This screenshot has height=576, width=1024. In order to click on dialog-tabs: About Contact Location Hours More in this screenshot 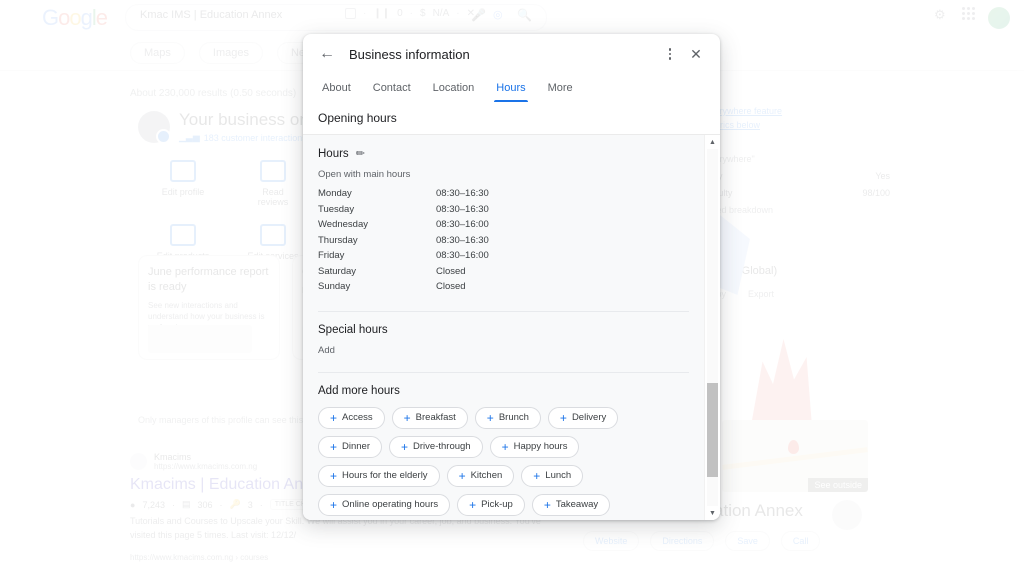, I will do `click(511, 88)`.